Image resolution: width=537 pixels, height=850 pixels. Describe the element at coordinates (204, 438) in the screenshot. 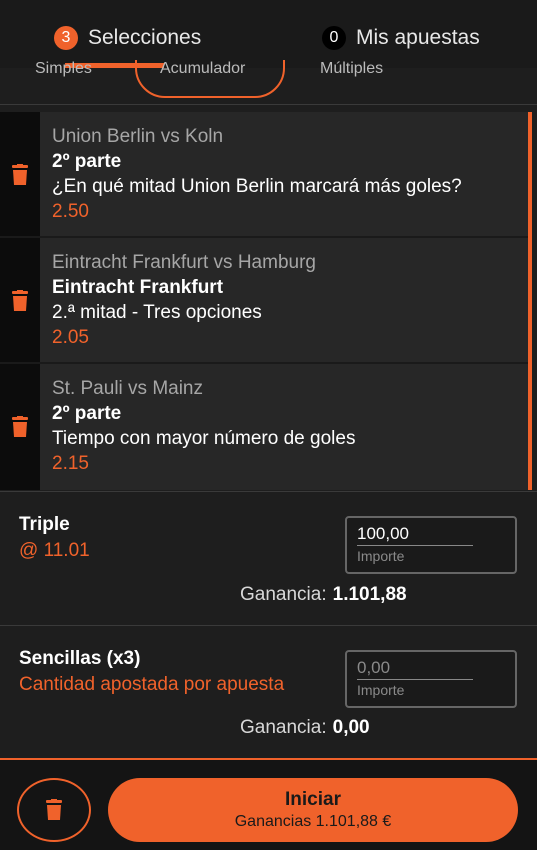

I see `bet-market: Tiempo con mayor número de goles` at that location.